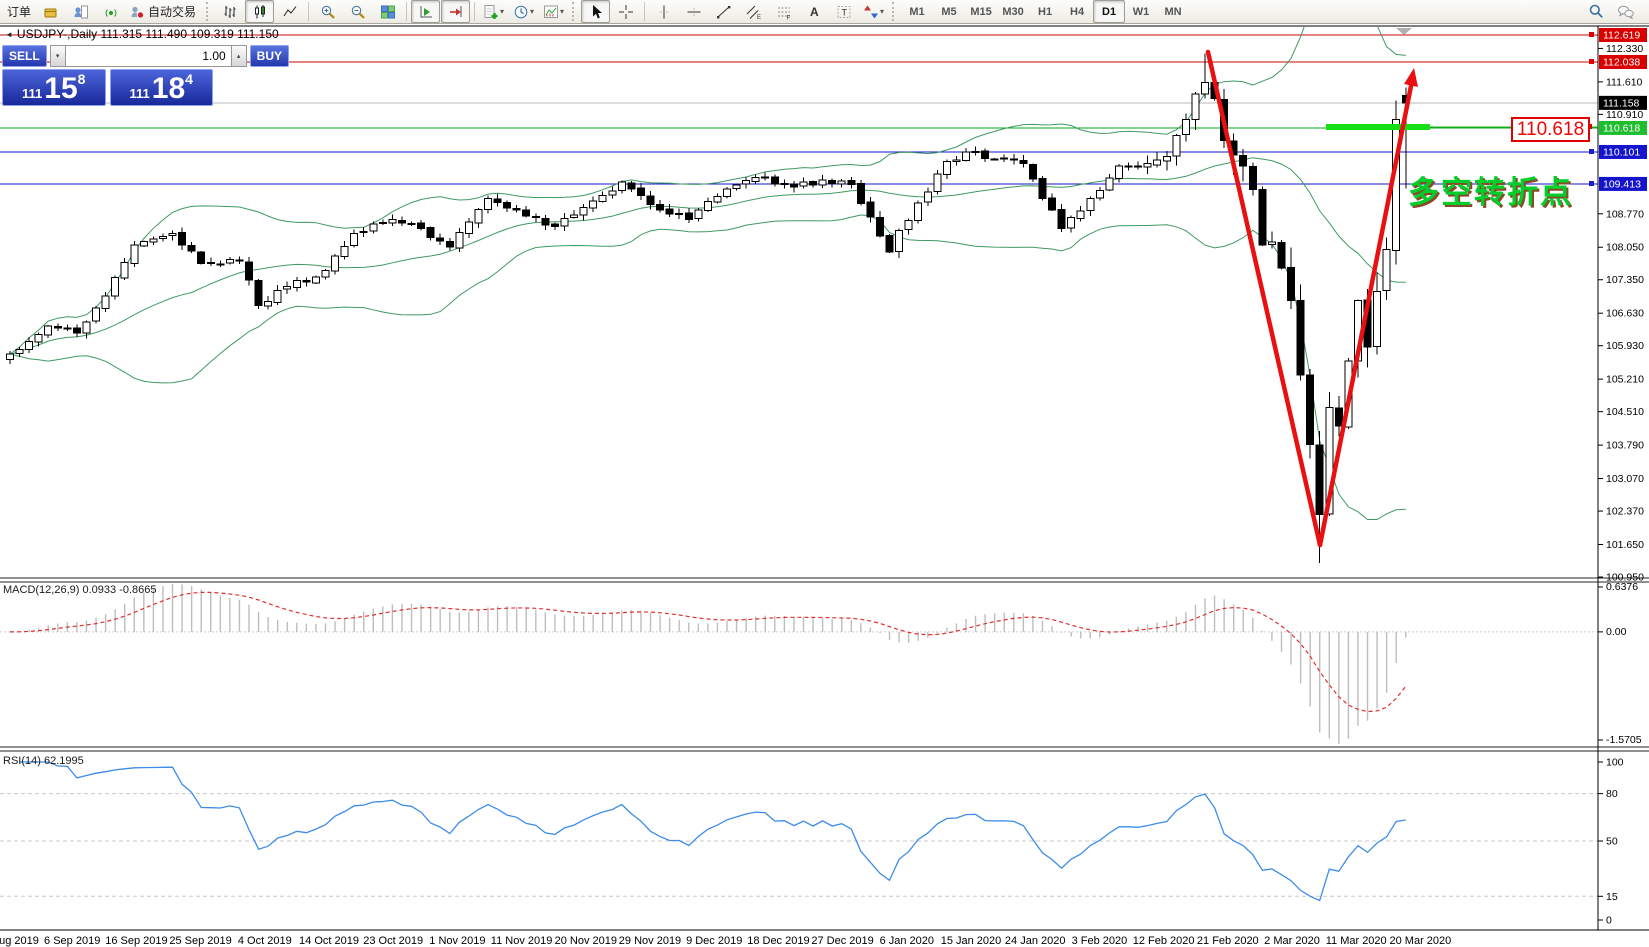 The width and height of the screenshot is (1649, 947). What do you see at coordinates (522, 941) in the screenshot?
I see `svg-text: 11 Nov 2019` at bounding box center [522, 941].